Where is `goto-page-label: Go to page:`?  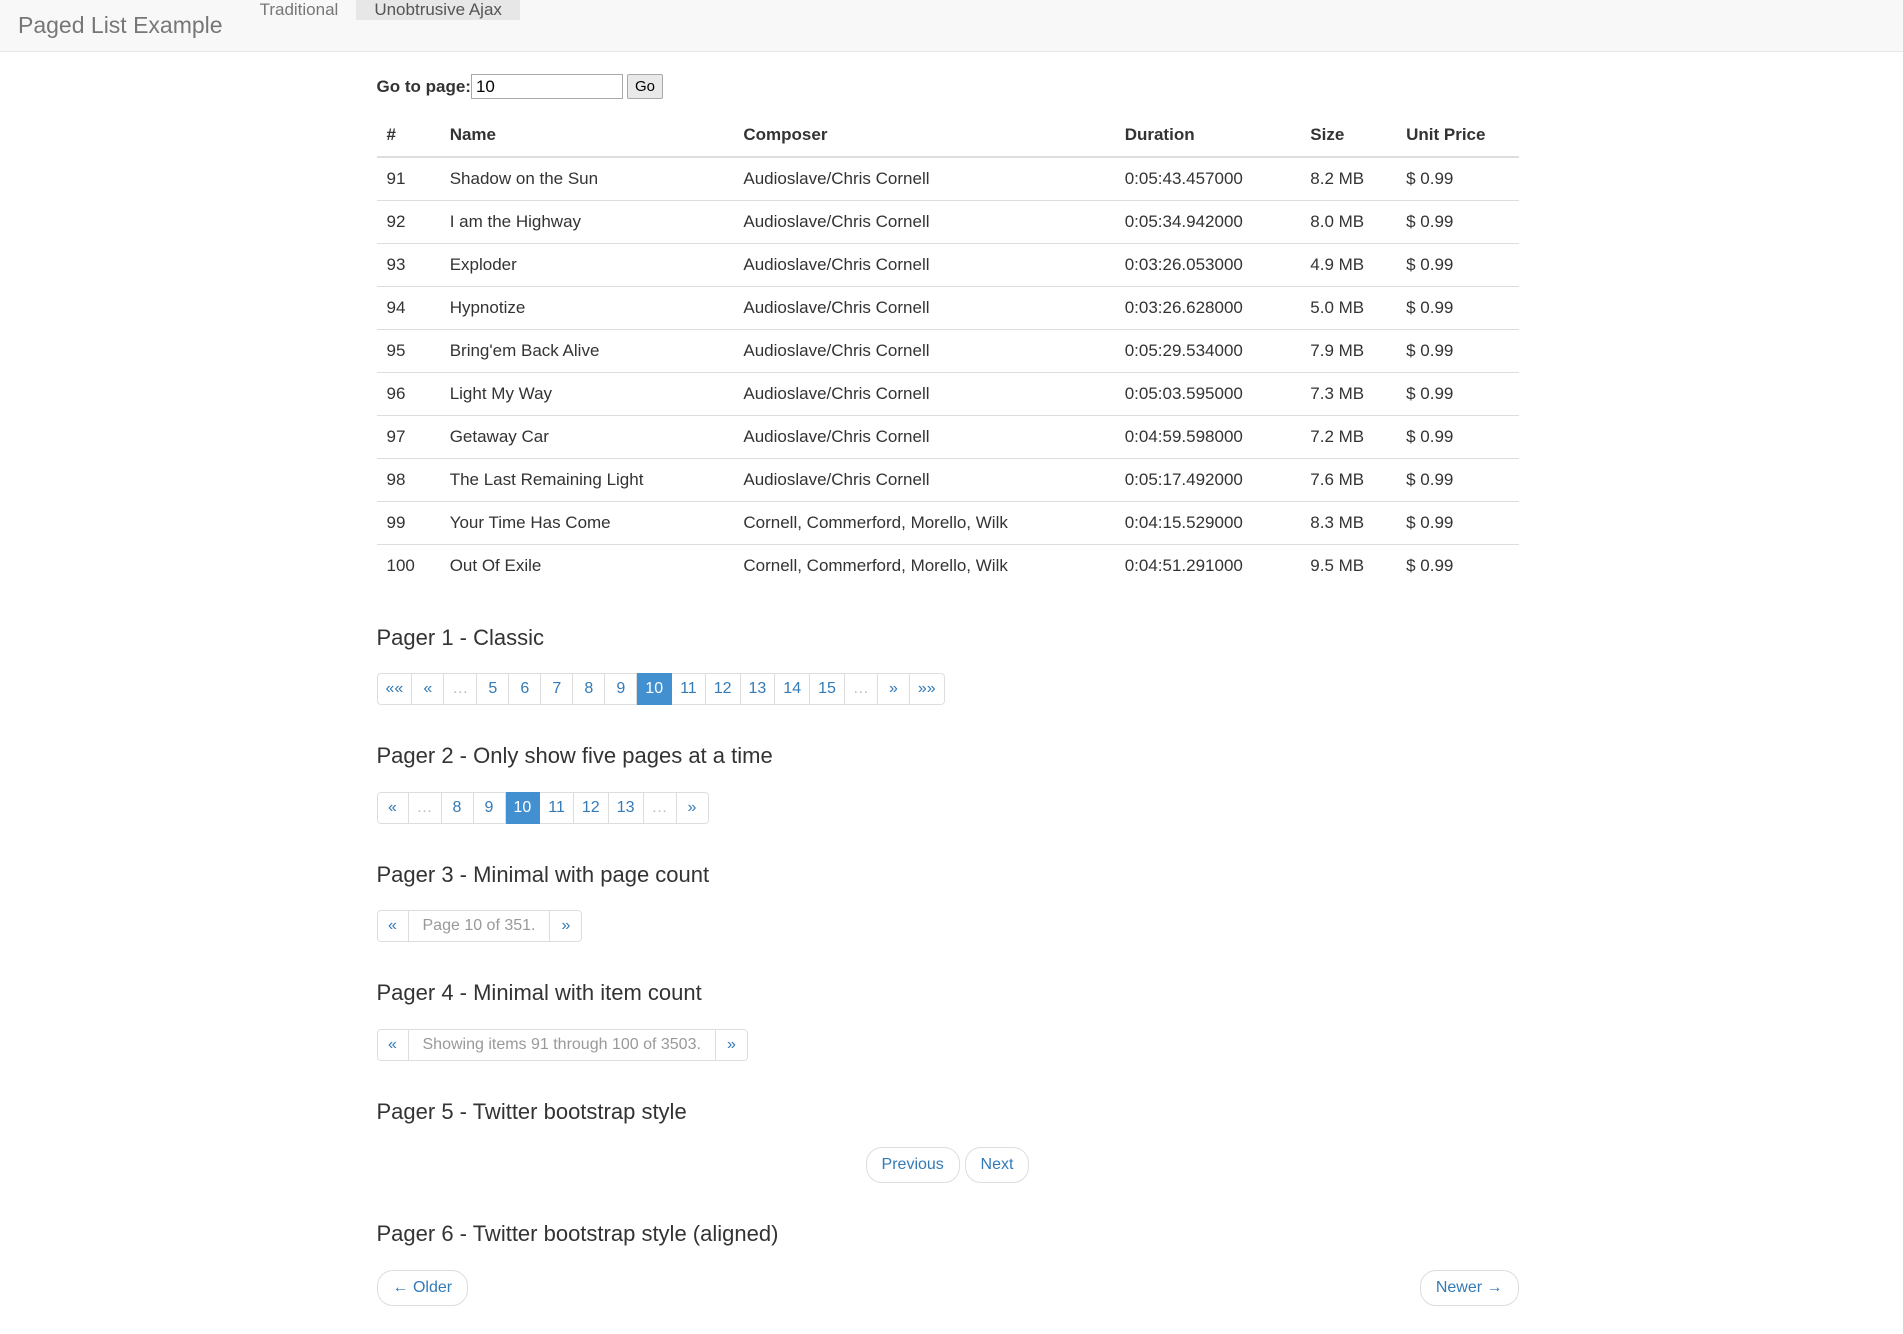
goto-page-label: Go to page: is located at coordinates (423, 86).